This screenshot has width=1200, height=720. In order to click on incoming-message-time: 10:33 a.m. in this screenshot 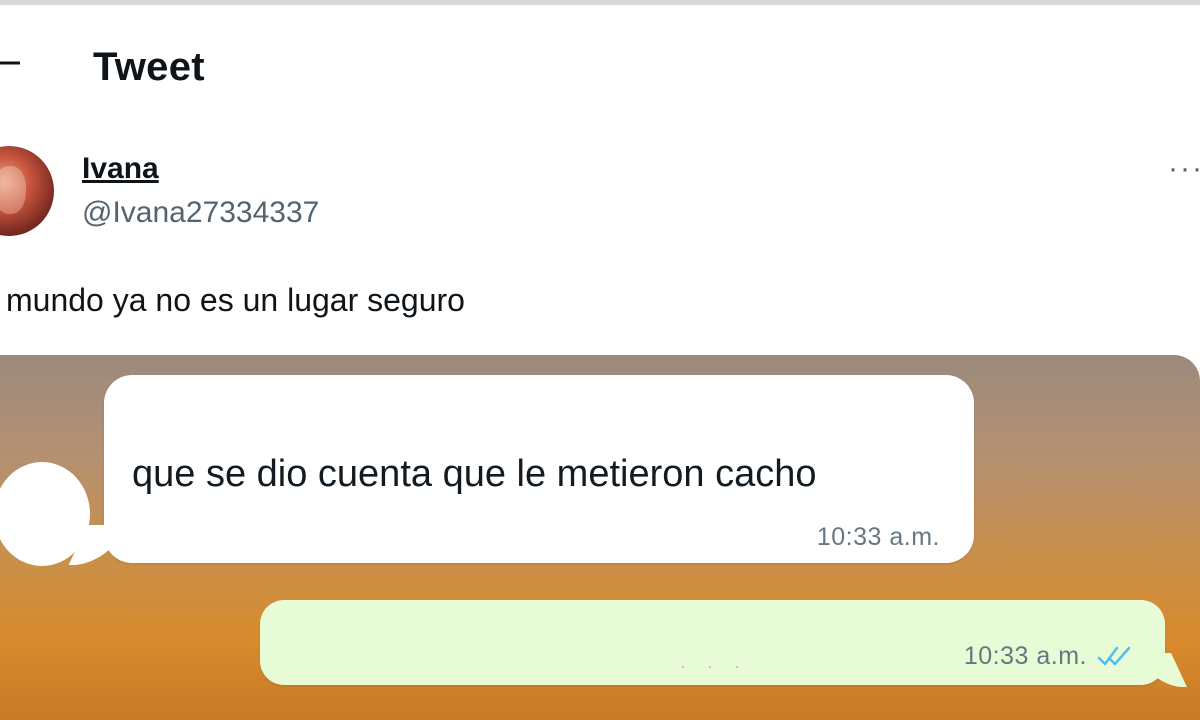, I will do `click(878, 537)`.